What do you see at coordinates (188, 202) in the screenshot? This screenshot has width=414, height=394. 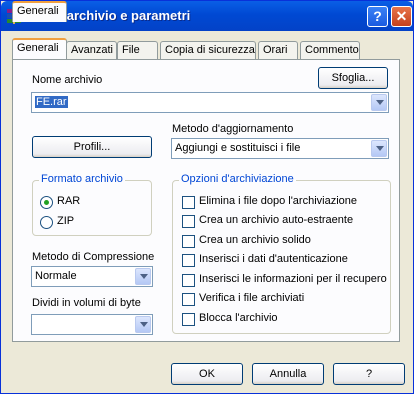 I see `checkbox-delete-after` at bounding box center [188, 202].